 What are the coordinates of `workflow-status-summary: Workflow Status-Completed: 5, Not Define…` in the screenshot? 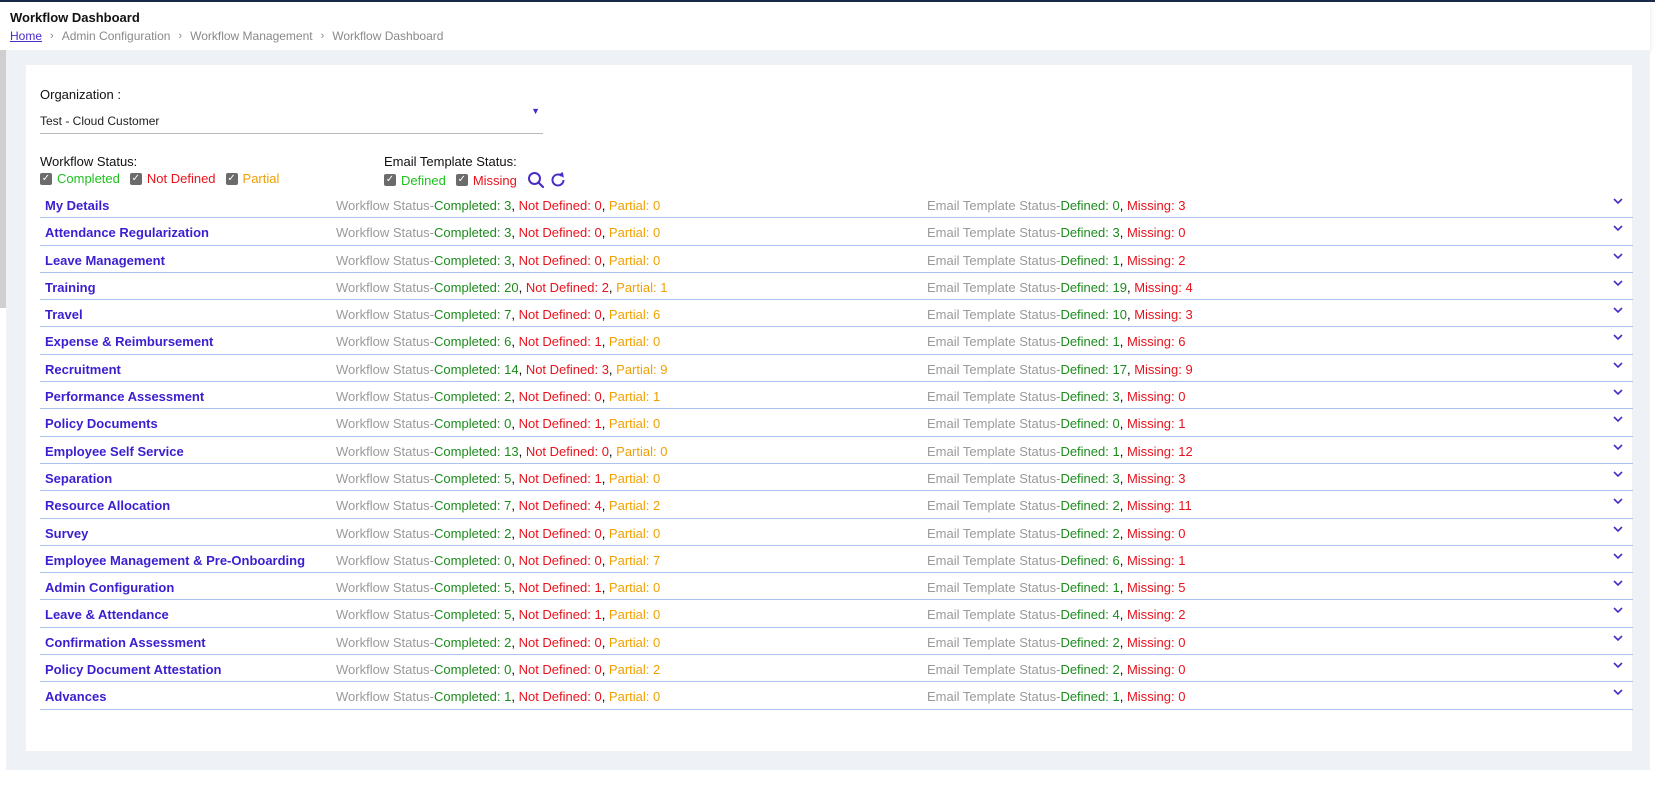 It's located at (498, 588).